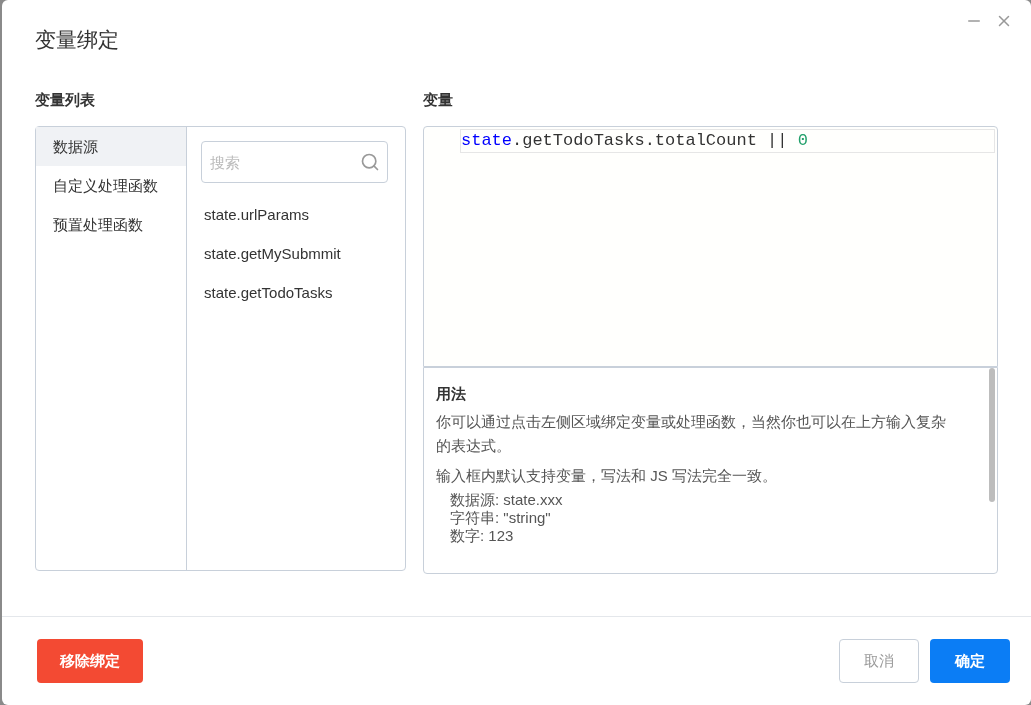 The height and width of the screenshot is (705, 1031). Describe the element at coordinates (90, 661) in the screenshot. I see `remove-binding-button: 移除绑定` at that location.